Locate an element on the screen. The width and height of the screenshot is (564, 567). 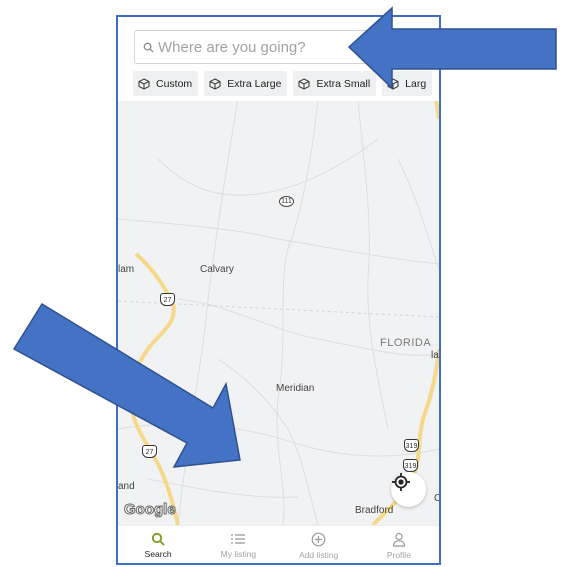
tab-label: Search is located at coordinates (158, 554).